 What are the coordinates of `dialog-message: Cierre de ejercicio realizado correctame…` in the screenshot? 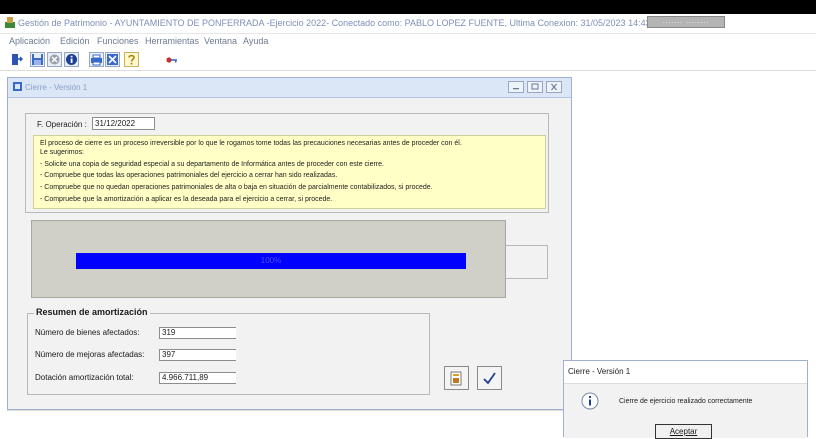 It's located at (686, 401).